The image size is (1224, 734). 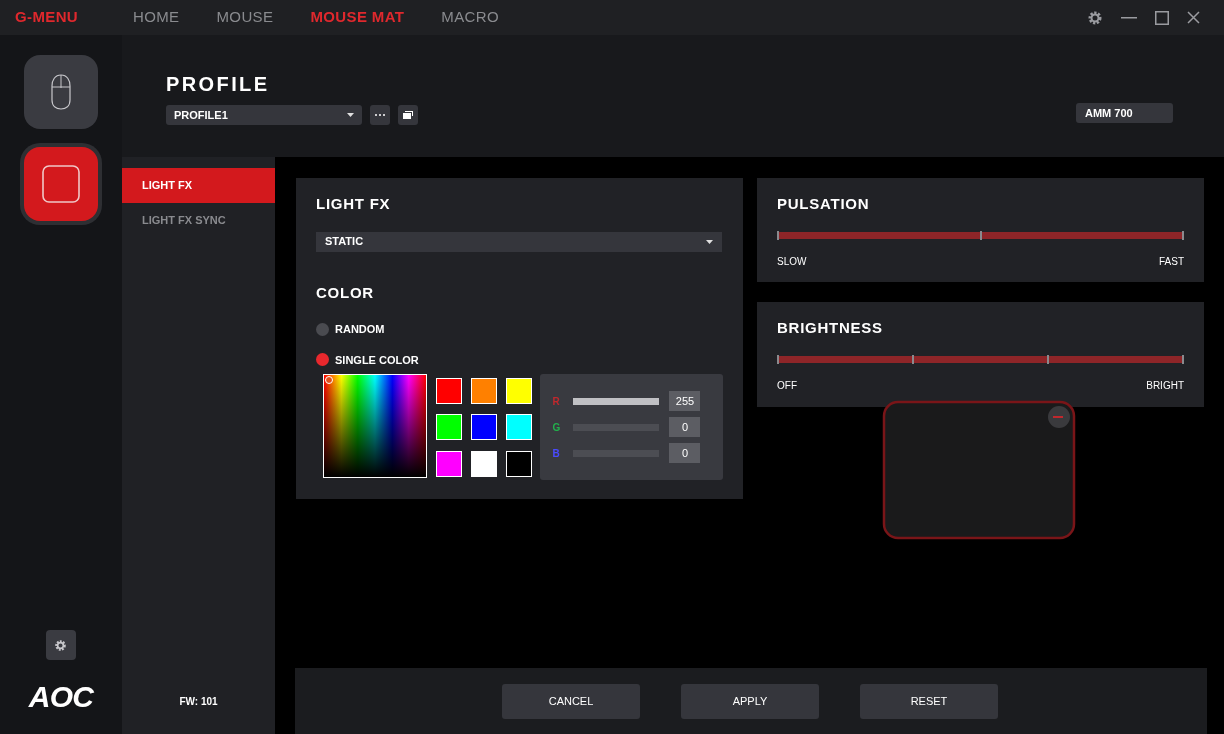 I want to click on slider-min-label: OFF, so click(x=787, y=385).